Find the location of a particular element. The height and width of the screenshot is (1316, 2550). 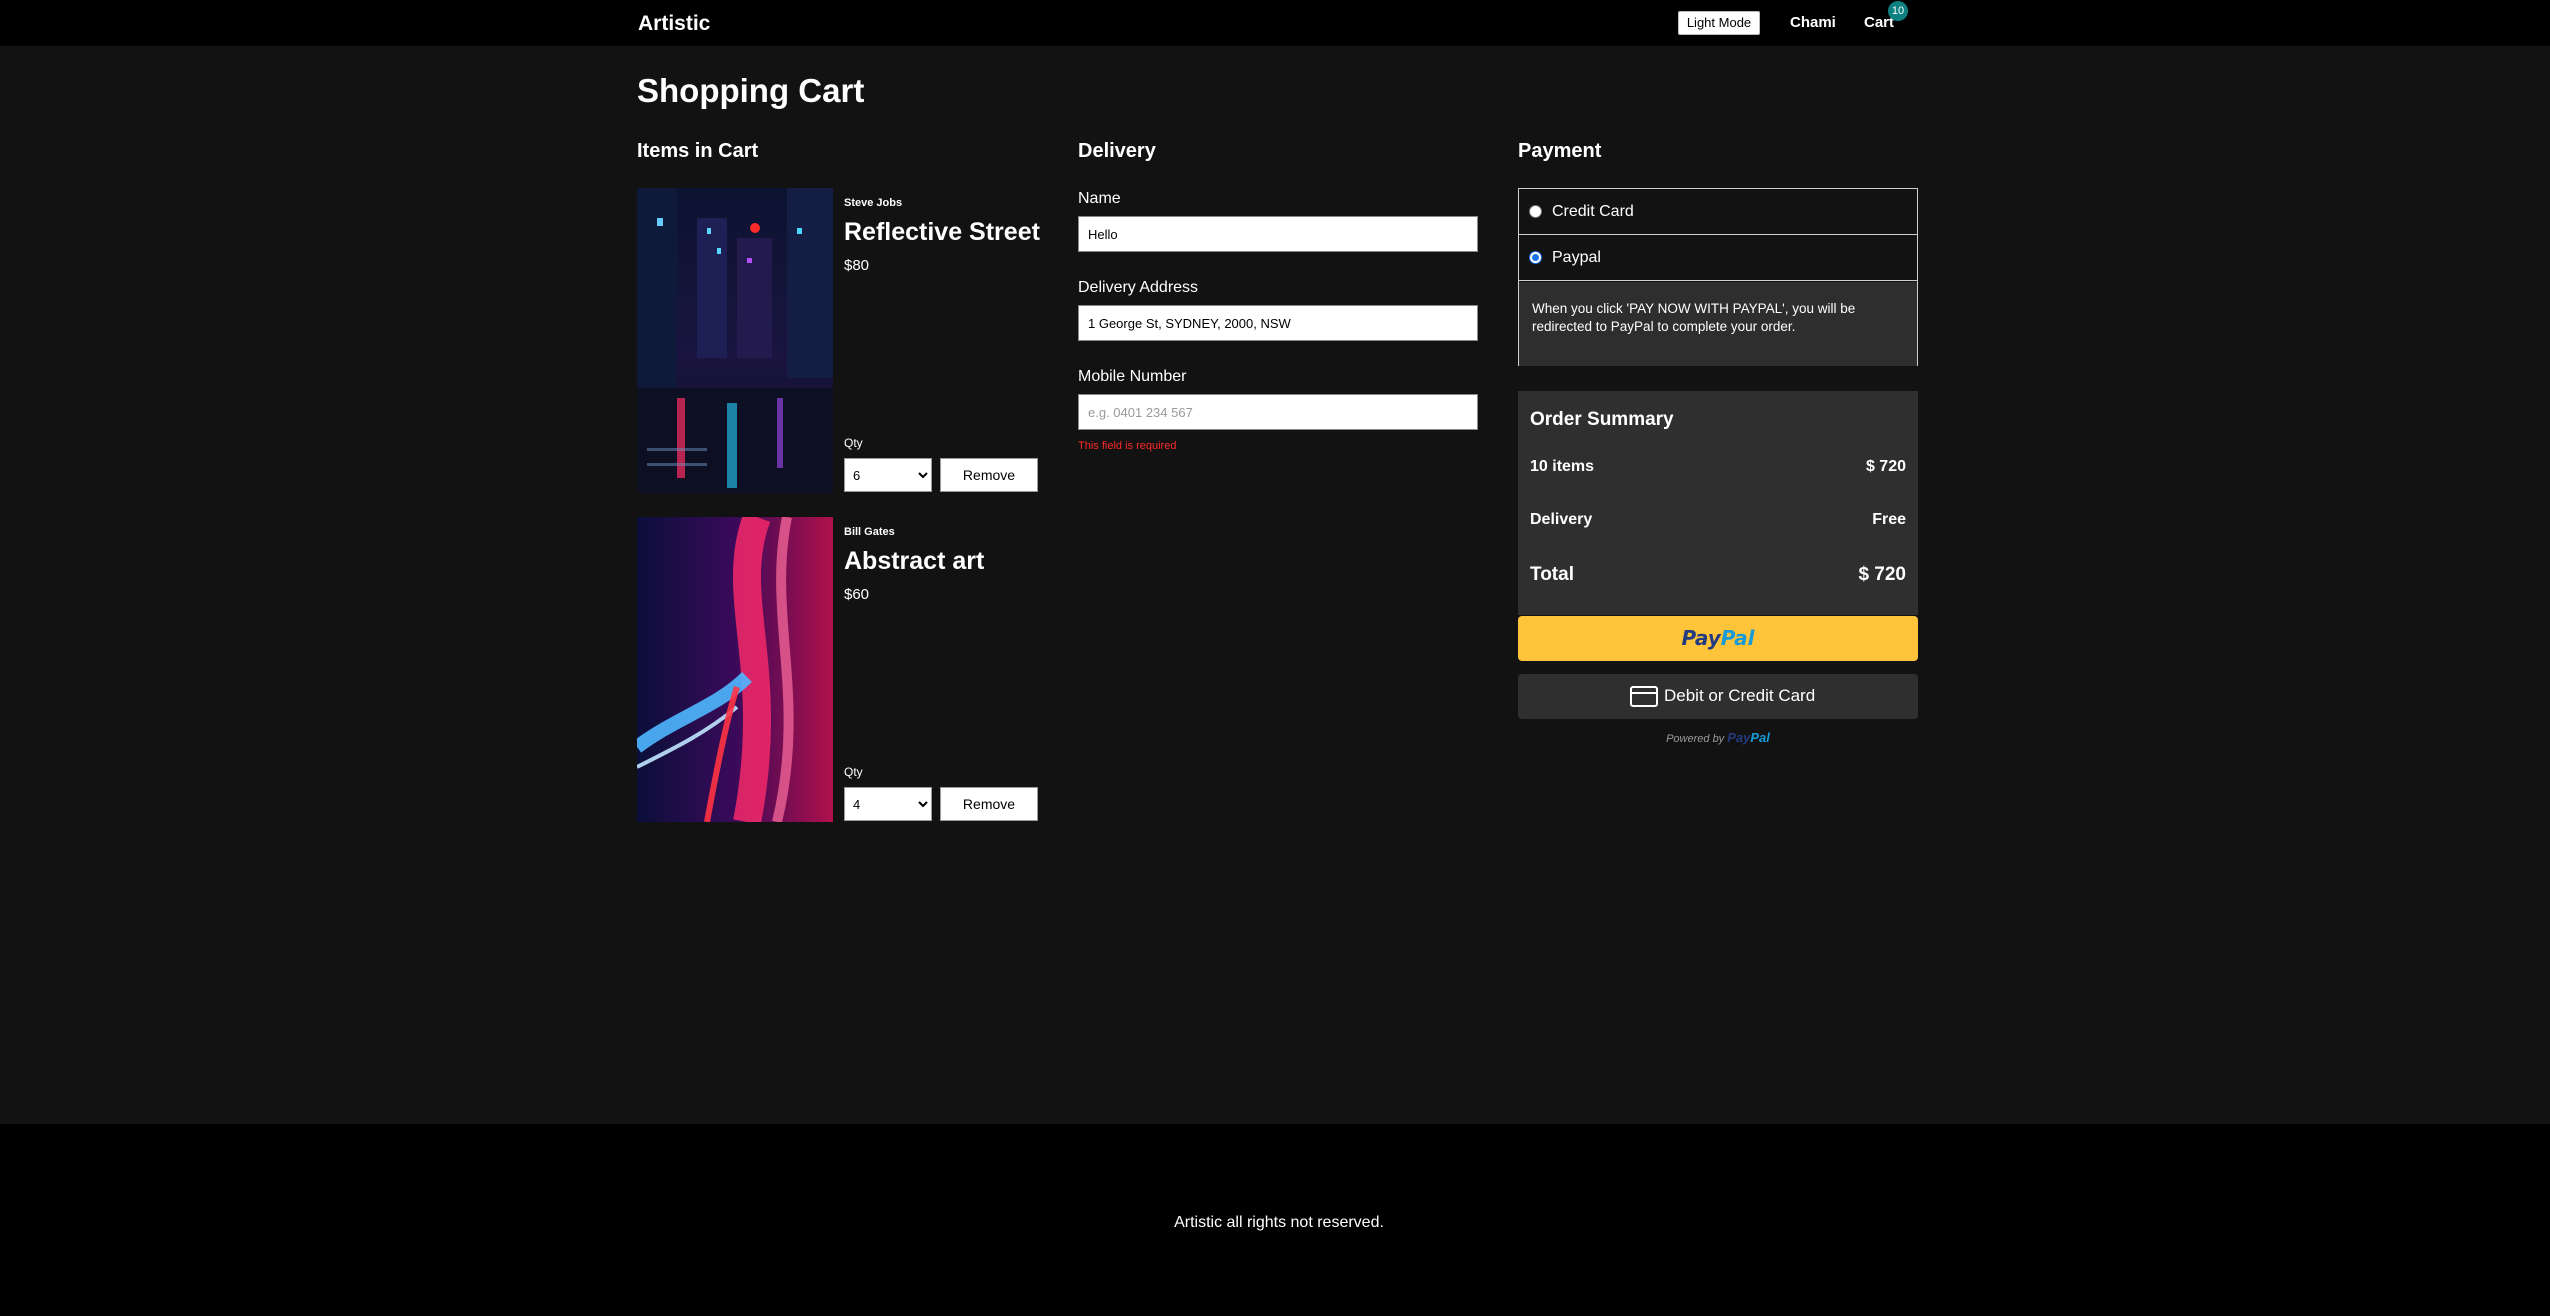

cart-heading: Items in Cart is located at coordinates (698, 151).